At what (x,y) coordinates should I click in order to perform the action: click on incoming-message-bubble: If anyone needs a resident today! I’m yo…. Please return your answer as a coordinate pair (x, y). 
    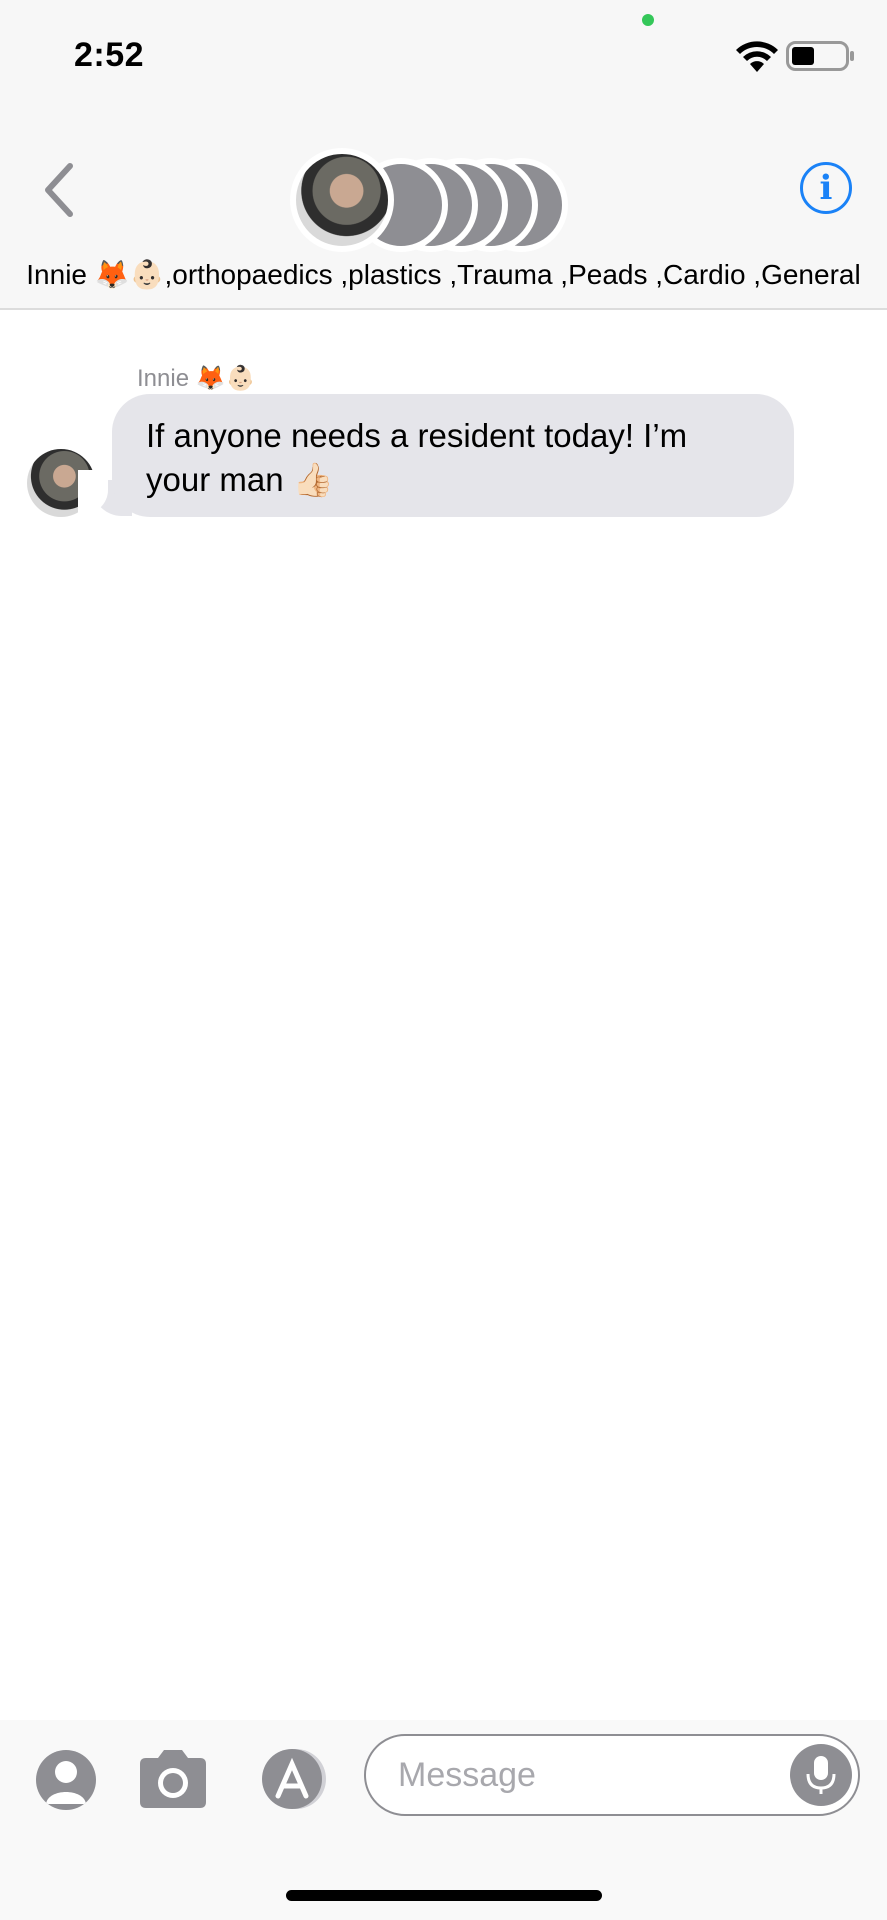
    Looking at the image, I should click on (453, 455).